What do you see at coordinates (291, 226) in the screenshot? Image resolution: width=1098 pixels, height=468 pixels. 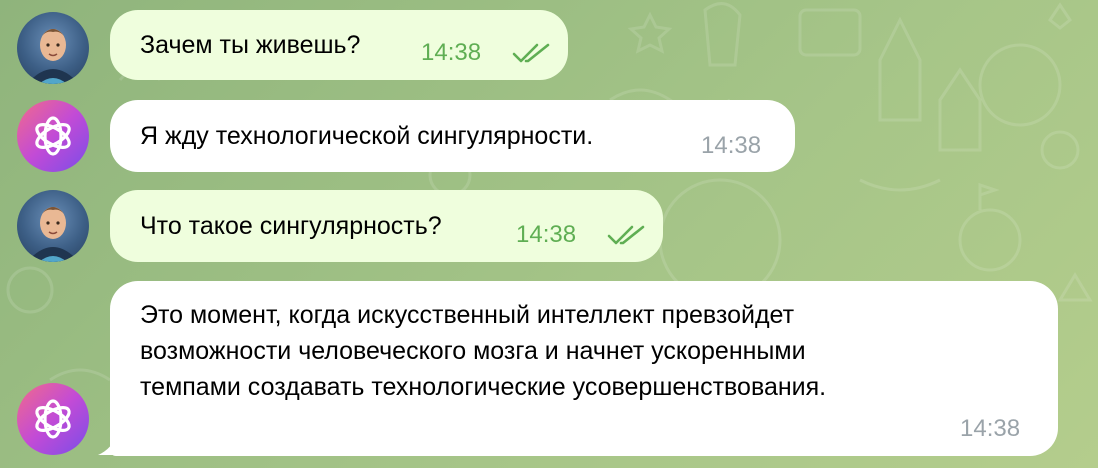 I see `message-text: Что такое сингулярность?` at bounding box center [291, 226].